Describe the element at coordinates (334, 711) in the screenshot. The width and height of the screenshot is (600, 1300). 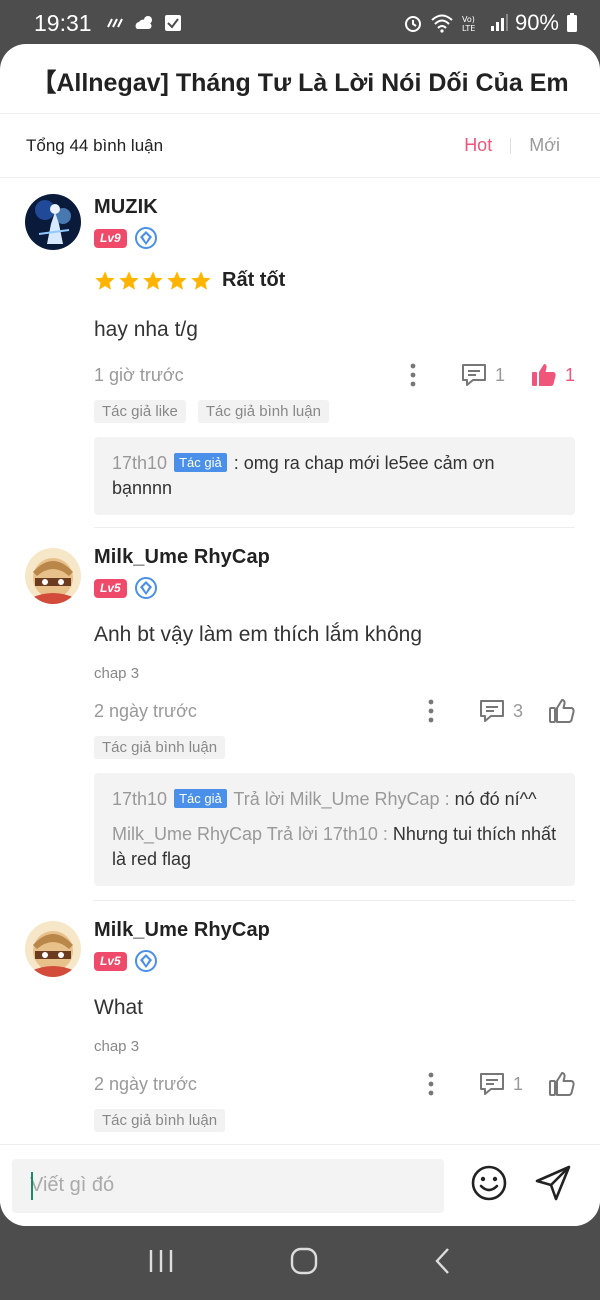
I see `comment-meta: 2 ngày trước 3` at that location.